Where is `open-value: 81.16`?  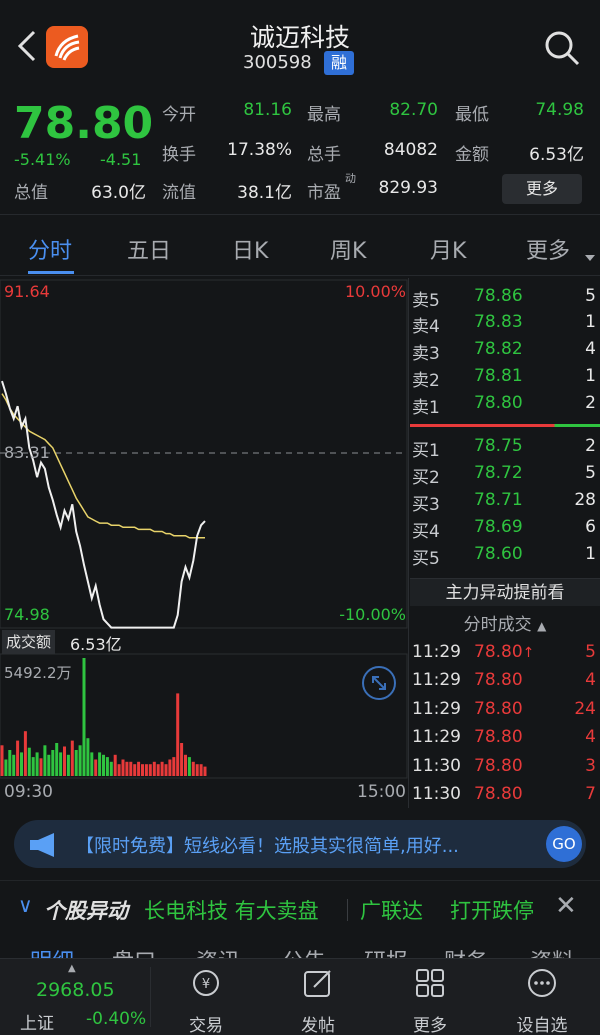
open-value: 81.16 is located at coordinates (267, 110).